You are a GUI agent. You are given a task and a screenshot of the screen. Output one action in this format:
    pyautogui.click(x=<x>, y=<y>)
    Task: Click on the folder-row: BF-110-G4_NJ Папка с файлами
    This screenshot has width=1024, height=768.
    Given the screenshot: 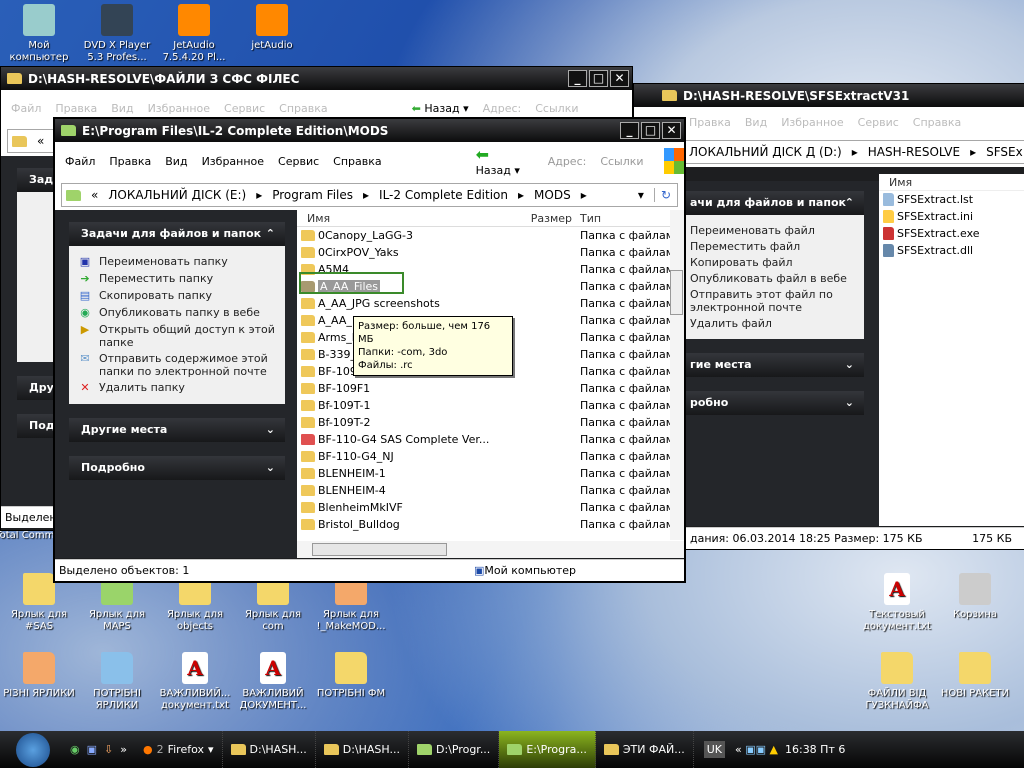 What is the action you would take?
    pyautogui.click(x=490, y=456)
    